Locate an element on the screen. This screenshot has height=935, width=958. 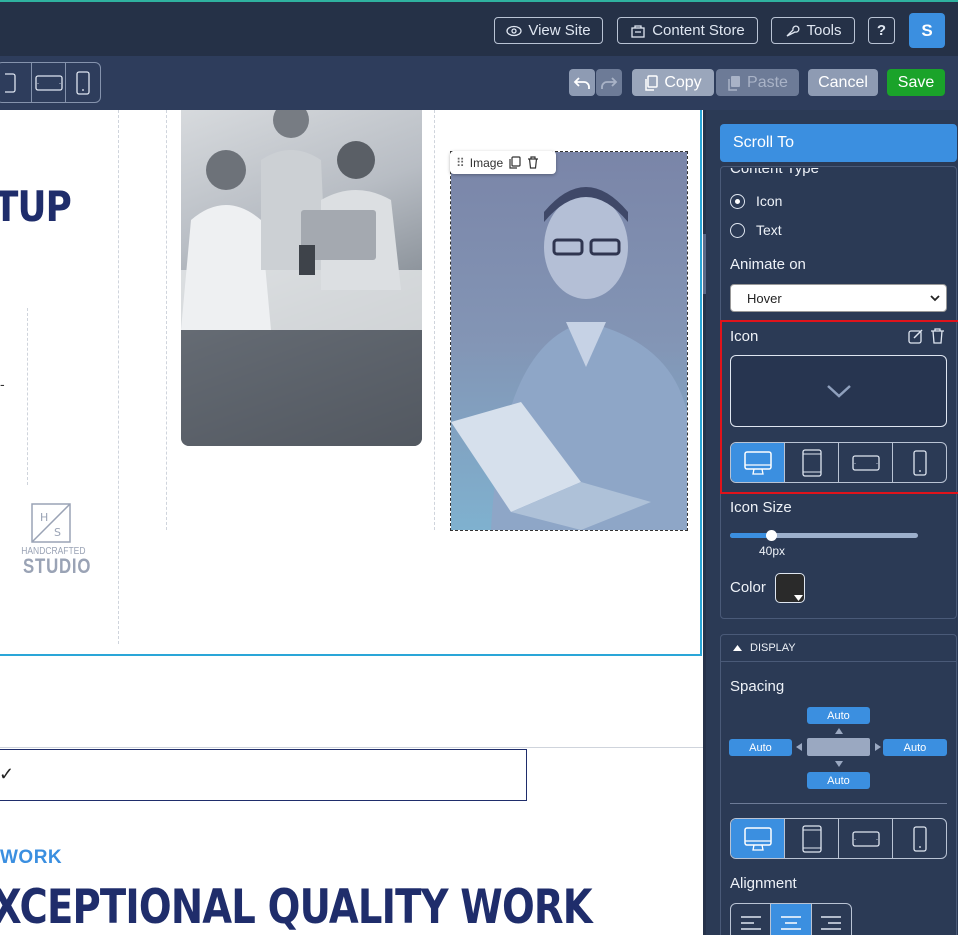
help-button: ? is located at coordinates (881, 30).